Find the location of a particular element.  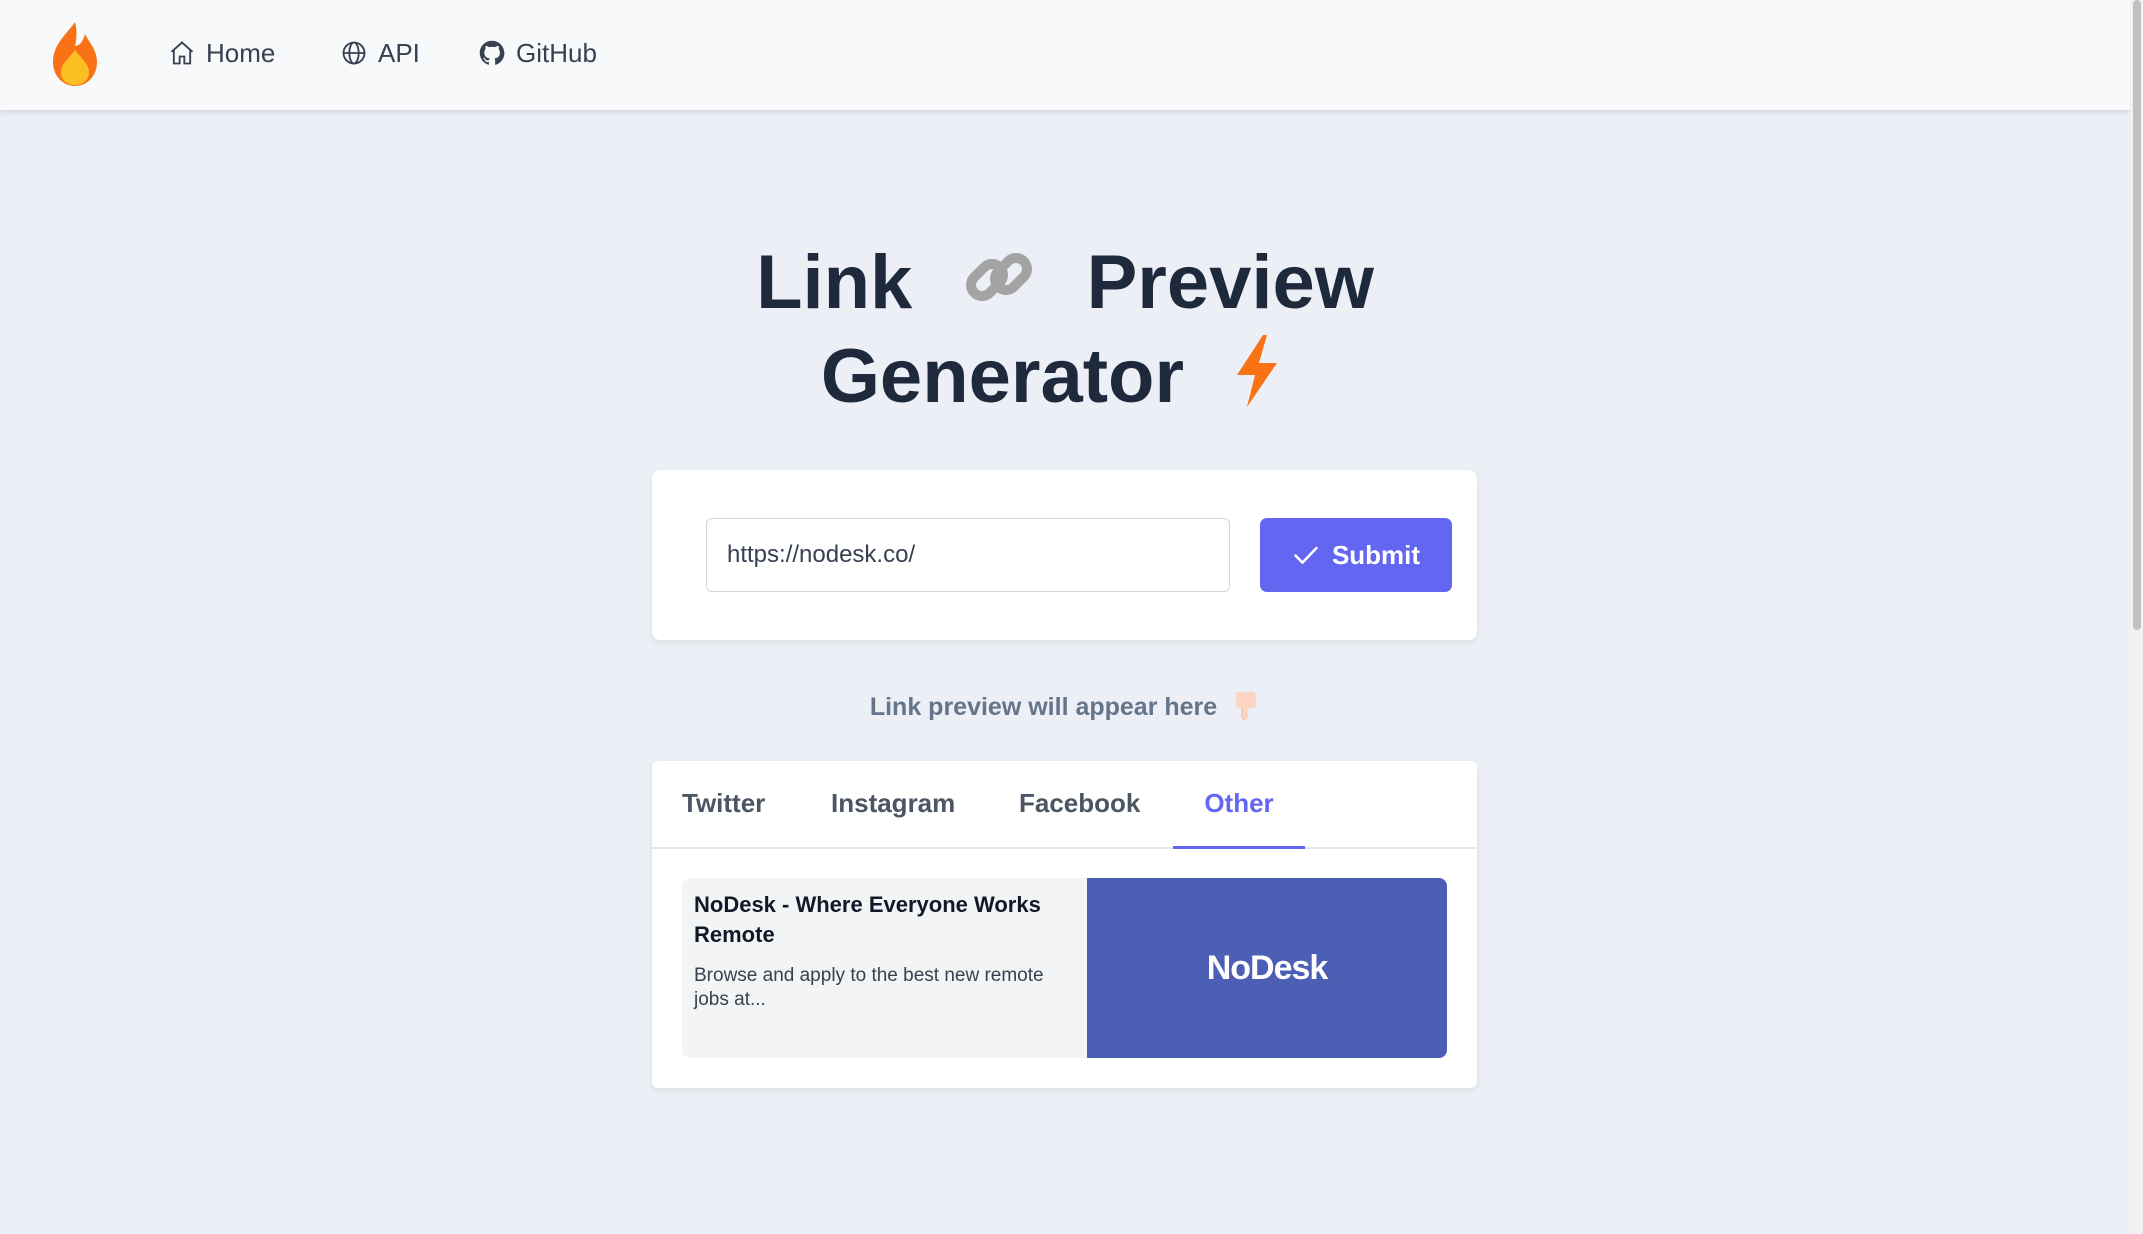

preview-hint-text: Link preview will appear here is located at coordinates (1043, 707).